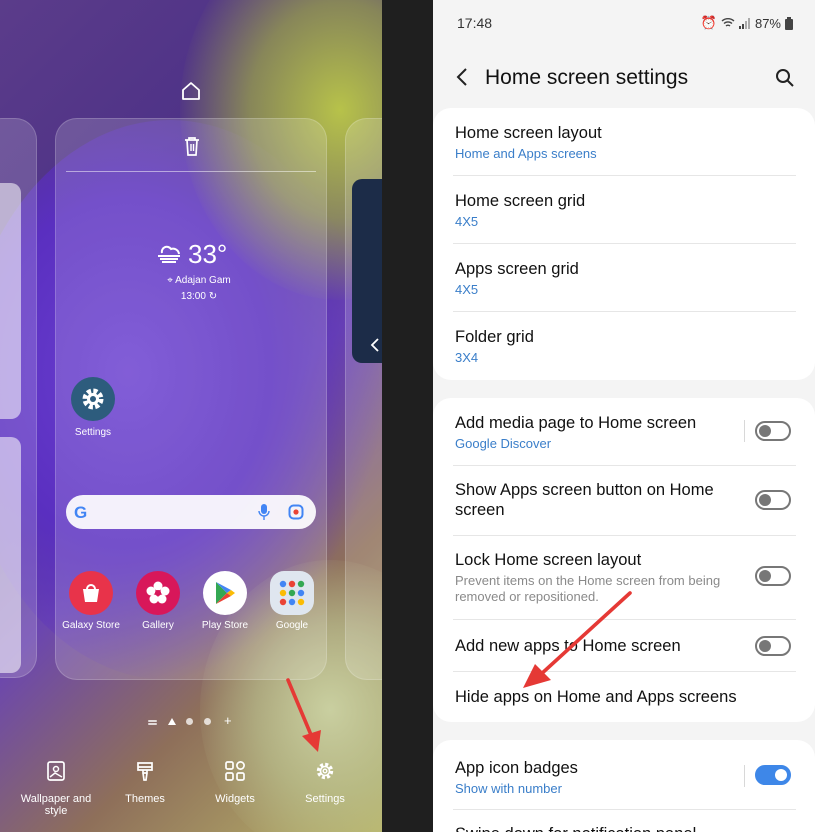  Describe the element at coordinates (516, 768) in the screenshot. I see `setting-title: App icon badges` at that location.